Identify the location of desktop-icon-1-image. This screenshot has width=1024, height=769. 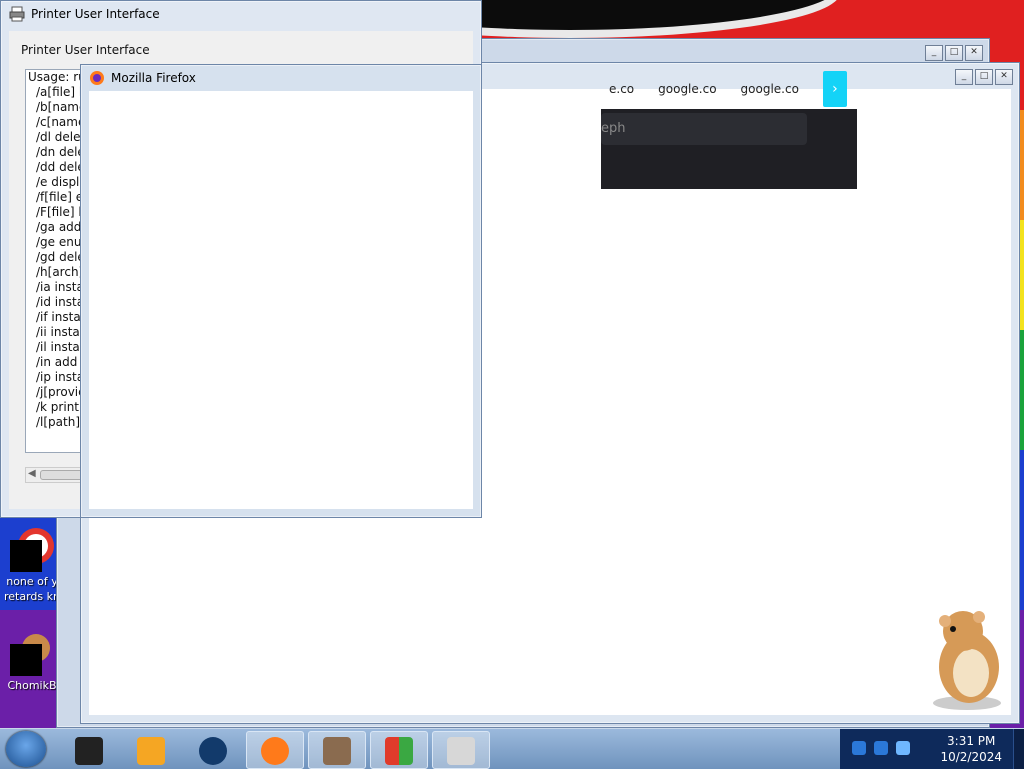
(32, 549).